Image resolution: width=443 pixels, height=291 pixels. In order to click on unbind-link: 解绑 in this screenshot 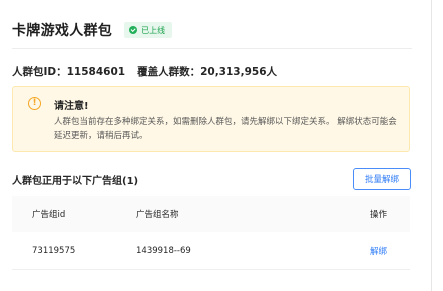, I will do `click(378, 251)`.